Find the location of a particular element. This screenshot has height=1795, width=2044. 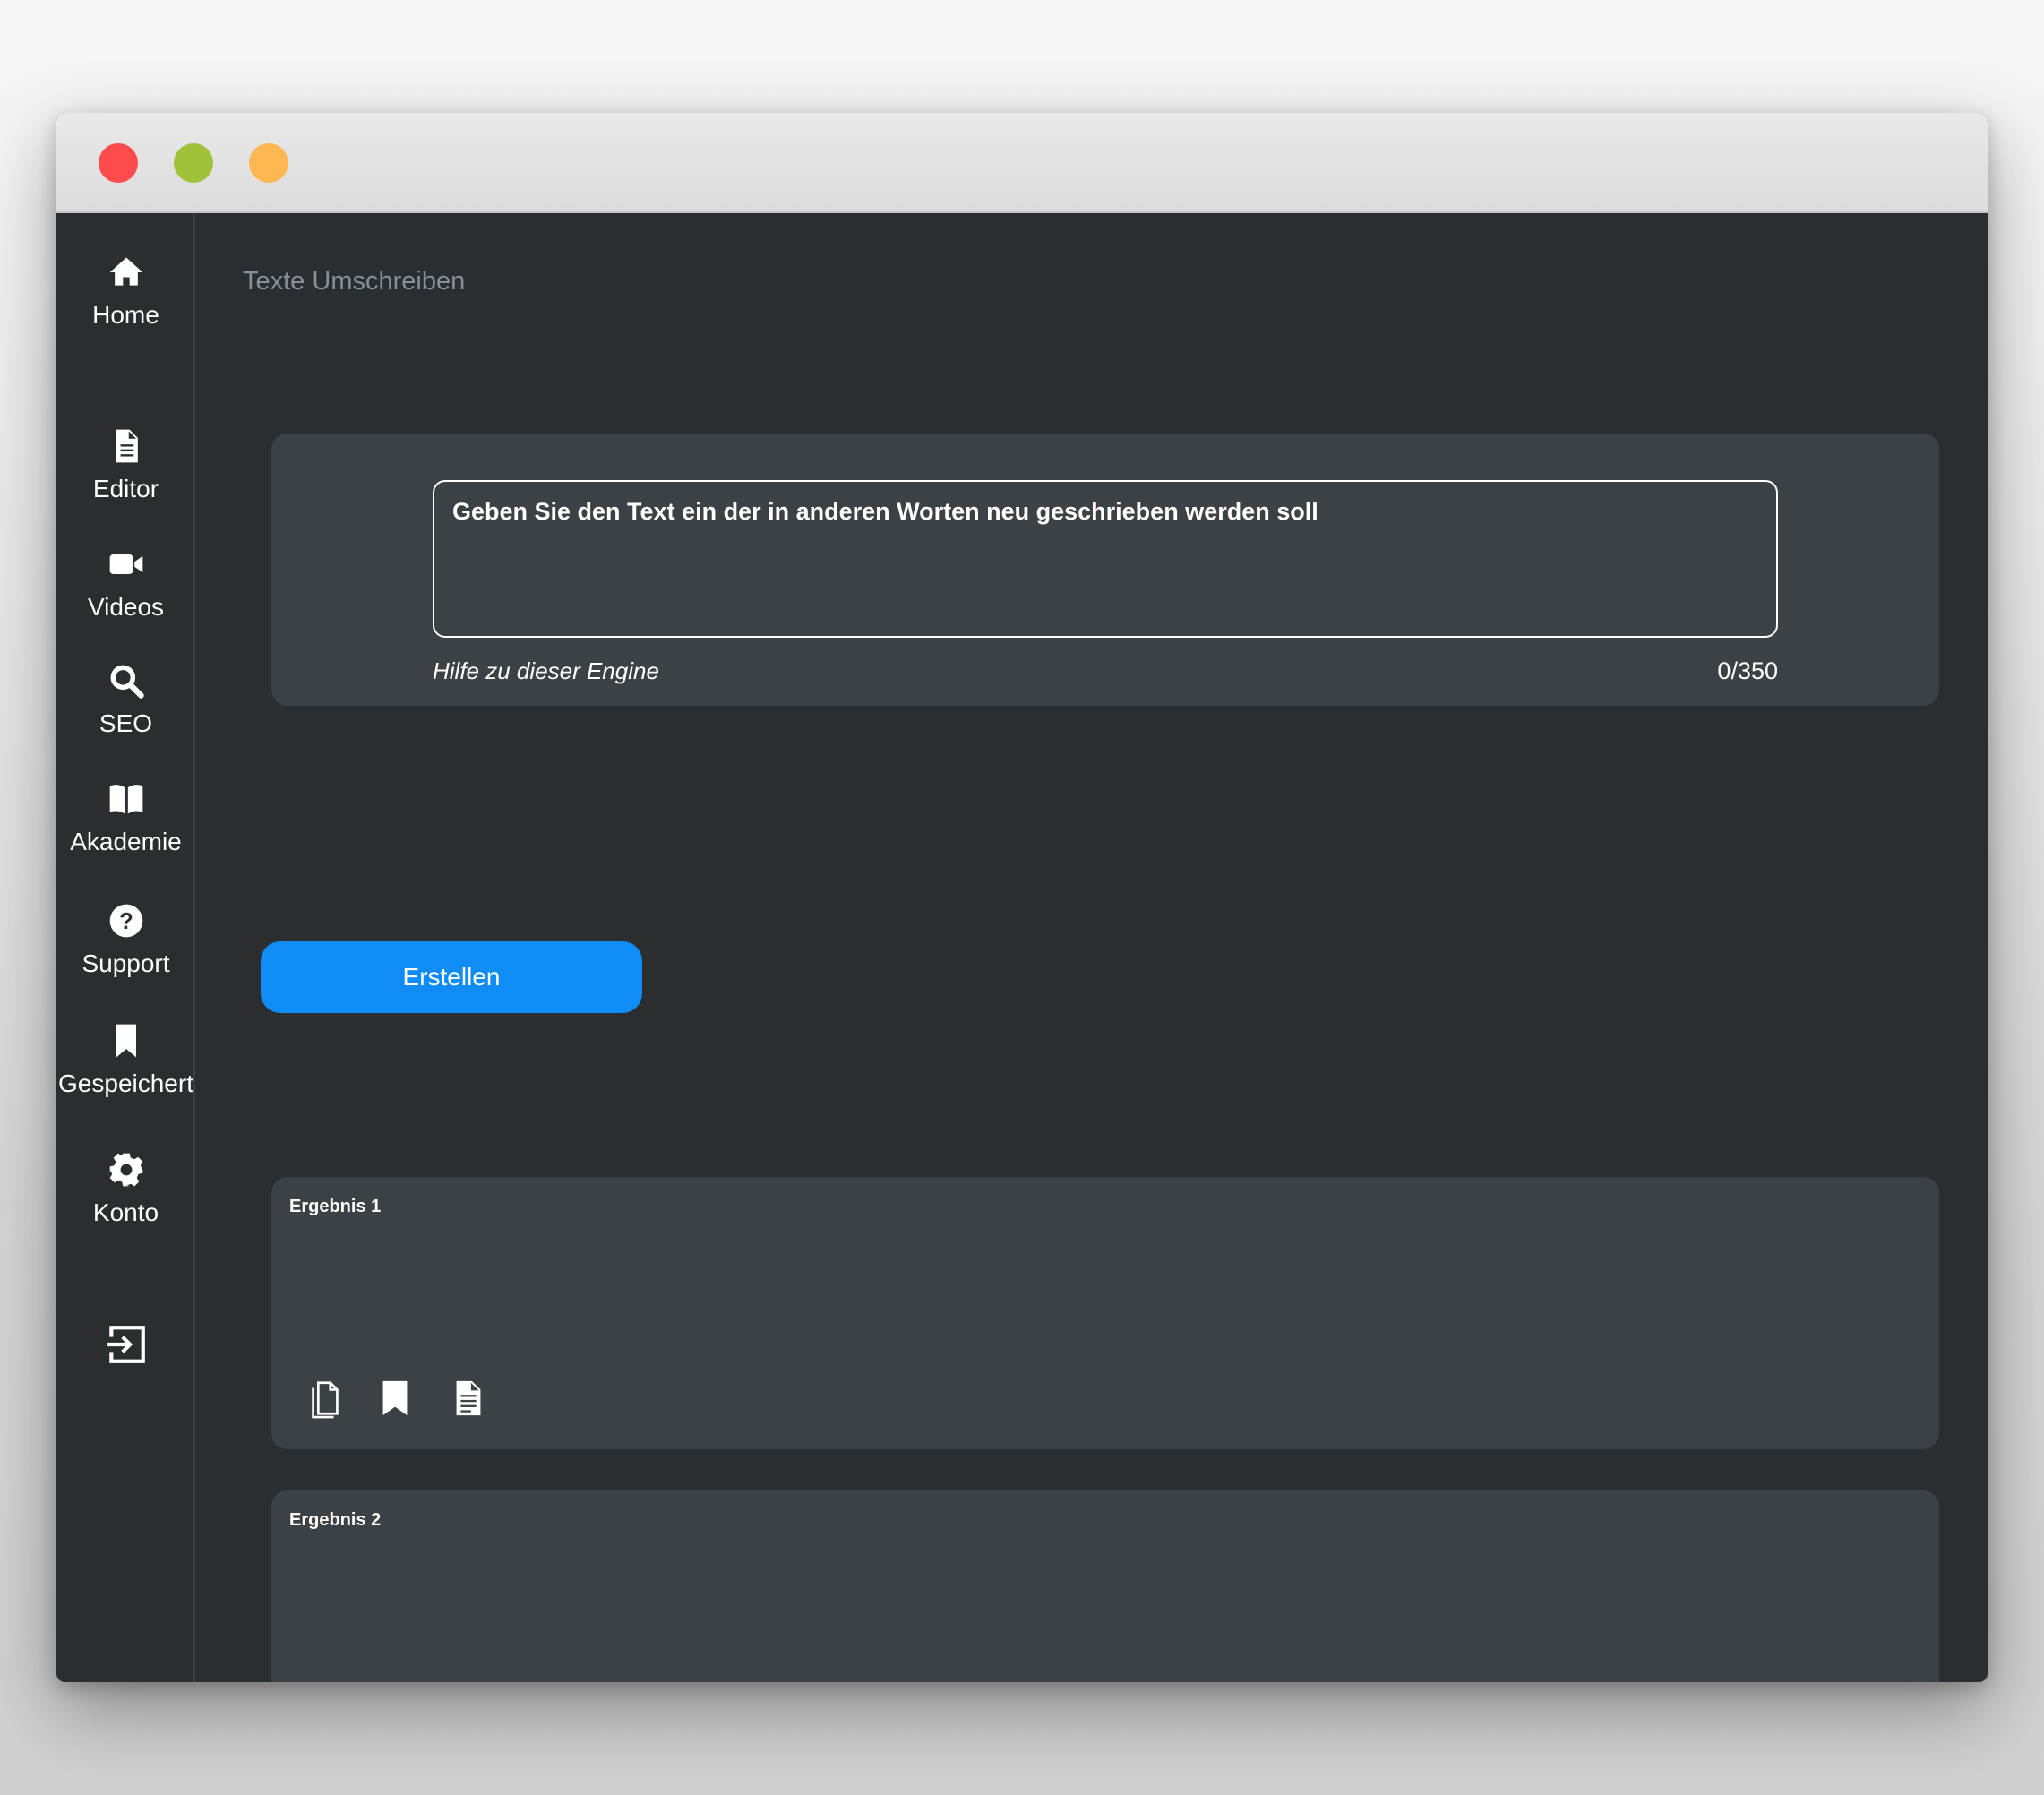

title-bar is located at coordinates (1022, 163).